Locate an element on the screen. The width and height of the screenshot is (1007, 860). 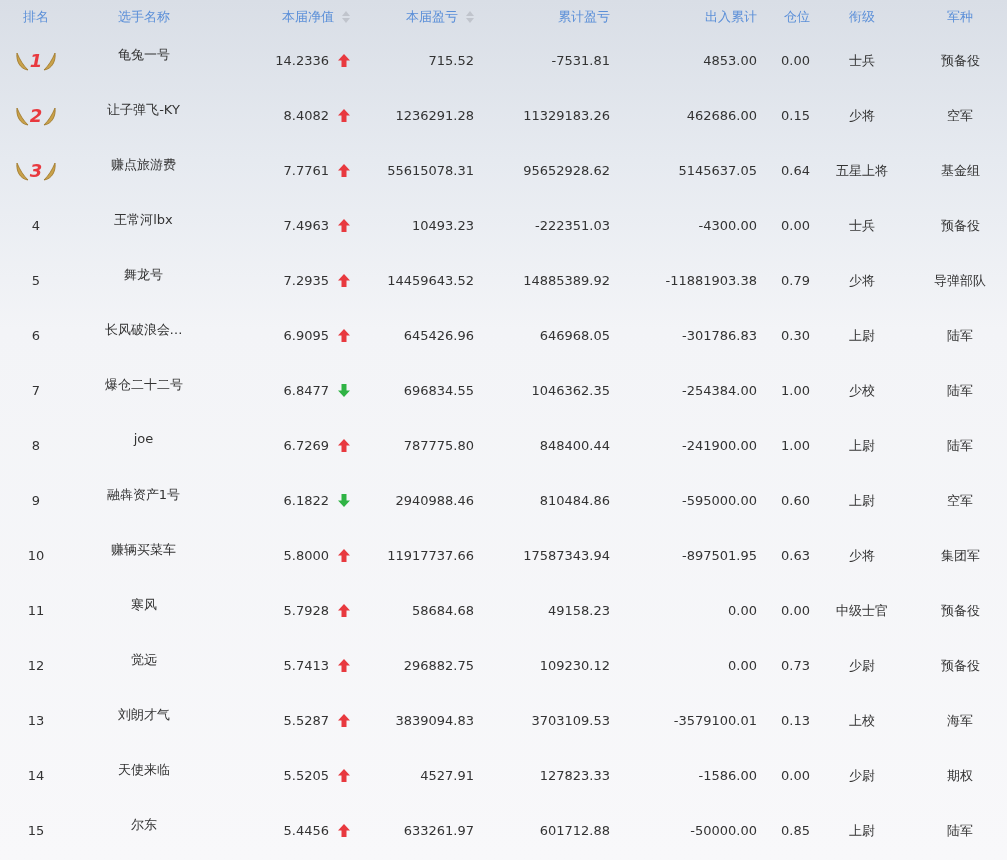
total-profit: -7531.81 is located at coordinates (580, 60).